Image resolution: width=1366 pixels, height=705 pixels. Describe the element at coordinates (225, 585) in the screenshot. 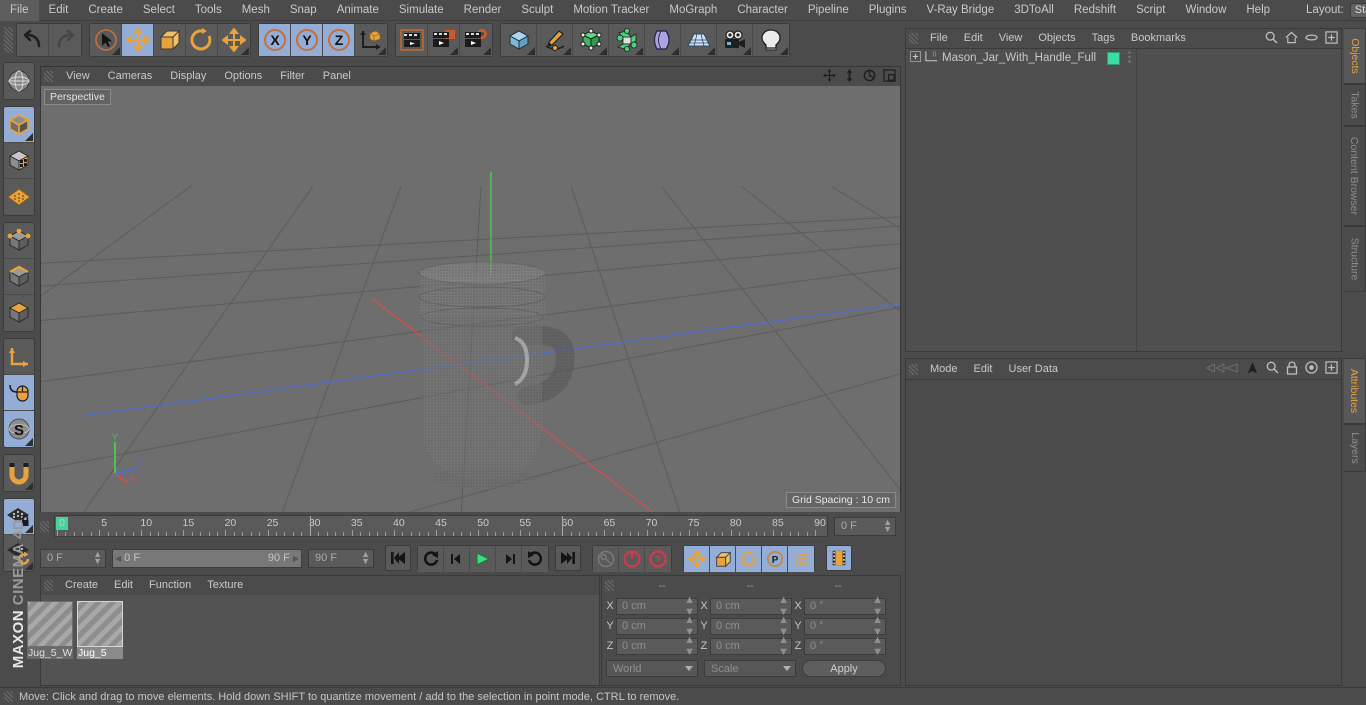

I see `menu-item-texture: Texture` at that location.